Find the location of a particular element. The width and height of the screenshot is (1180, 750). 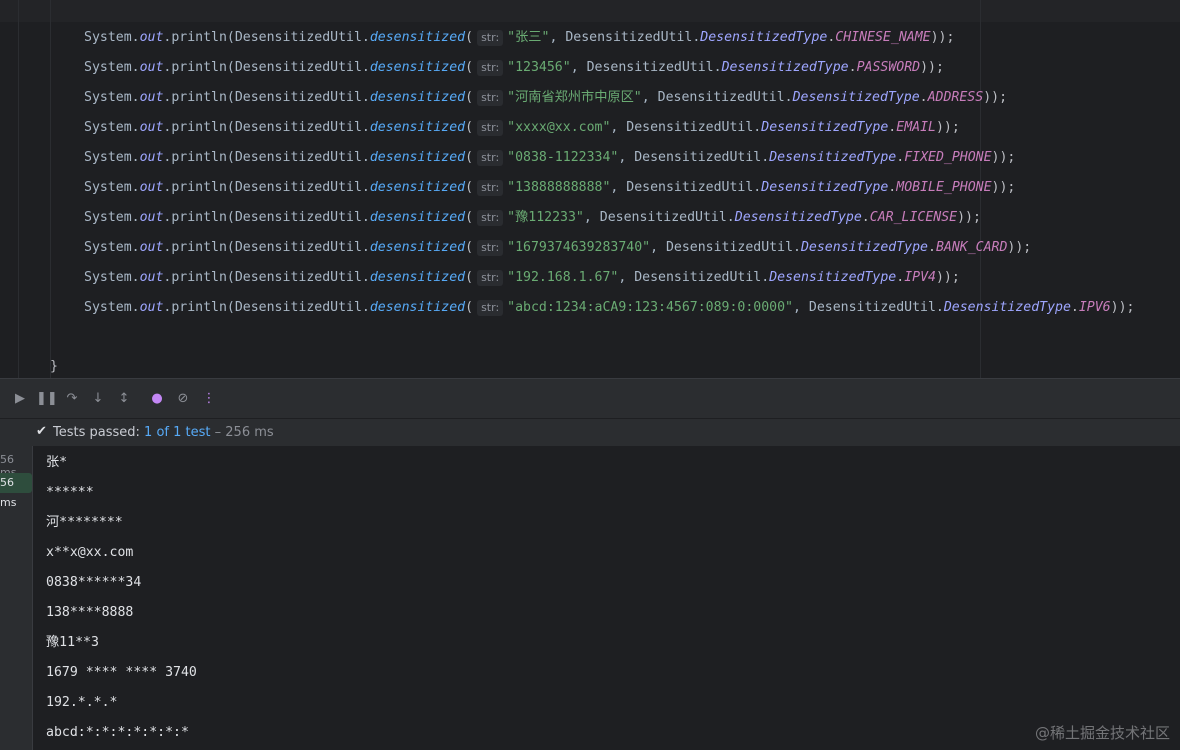

test-tree-item-selected: 56 ms is located at coordinates (16, 491).